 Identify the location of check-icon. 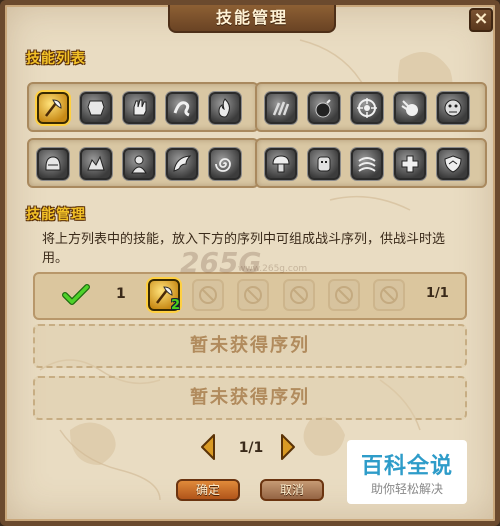
(76, 295).